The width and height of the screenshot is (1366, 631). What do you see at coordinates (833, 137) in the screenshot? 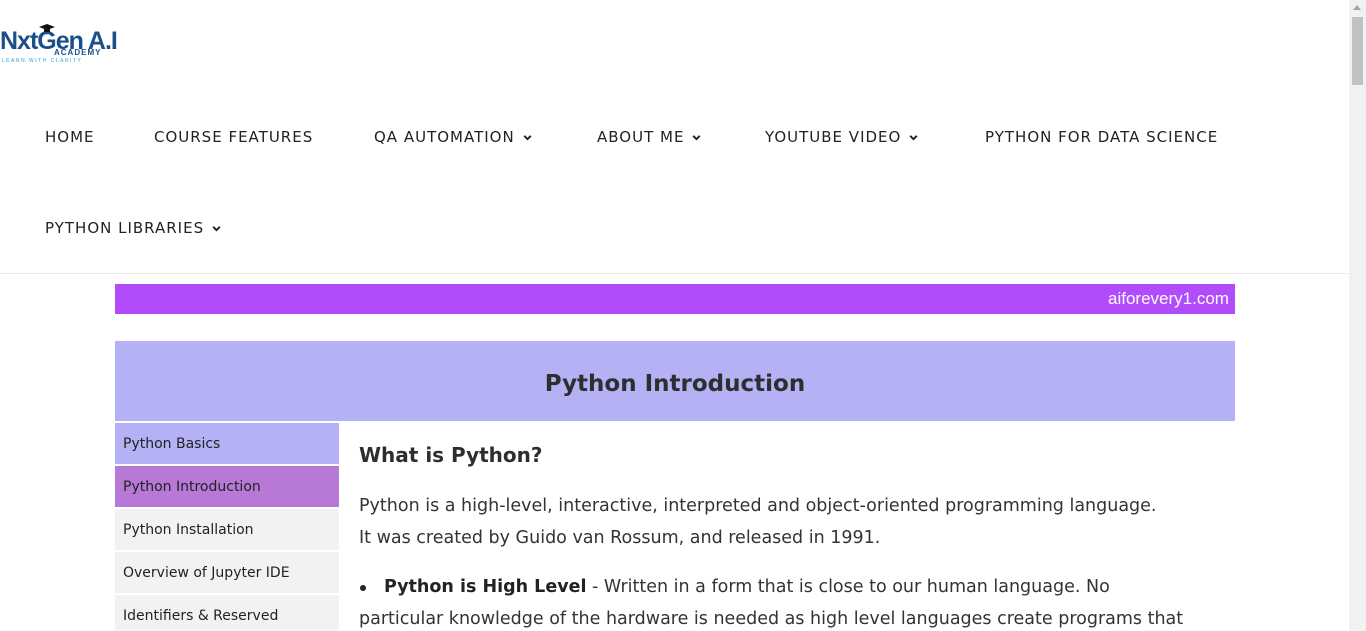
I see `nav-youtube-video-label: YOUTUBE VIDEO` at bounding box center [833, 137].